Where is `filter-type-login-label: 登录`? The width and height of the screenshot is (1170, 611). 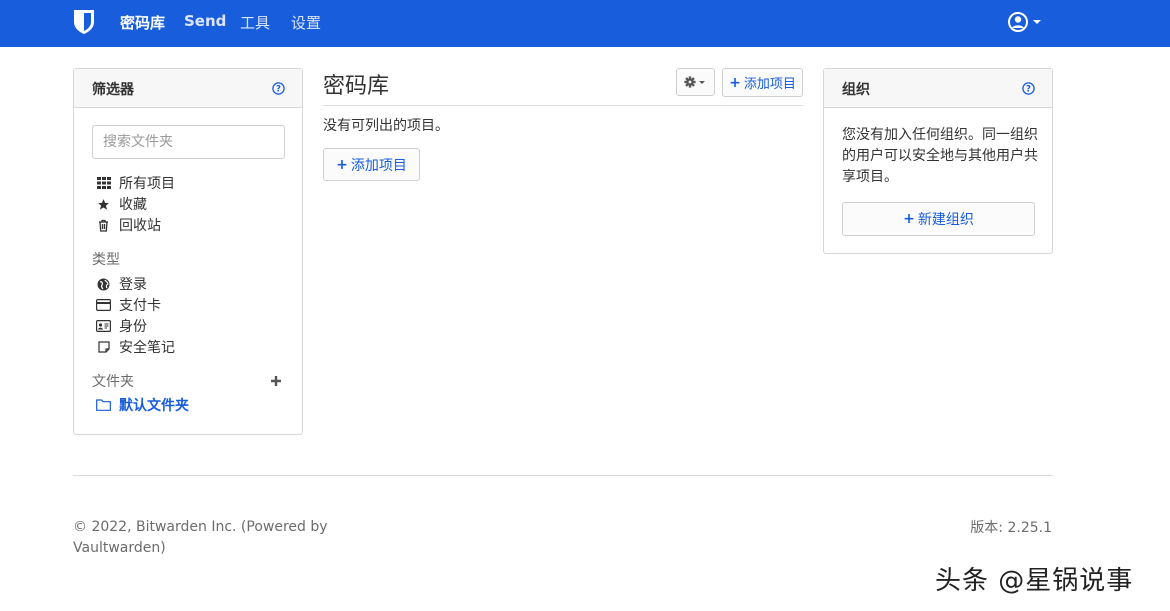 filter-type-login-label: 登录 is located at coordinates (133, 285).